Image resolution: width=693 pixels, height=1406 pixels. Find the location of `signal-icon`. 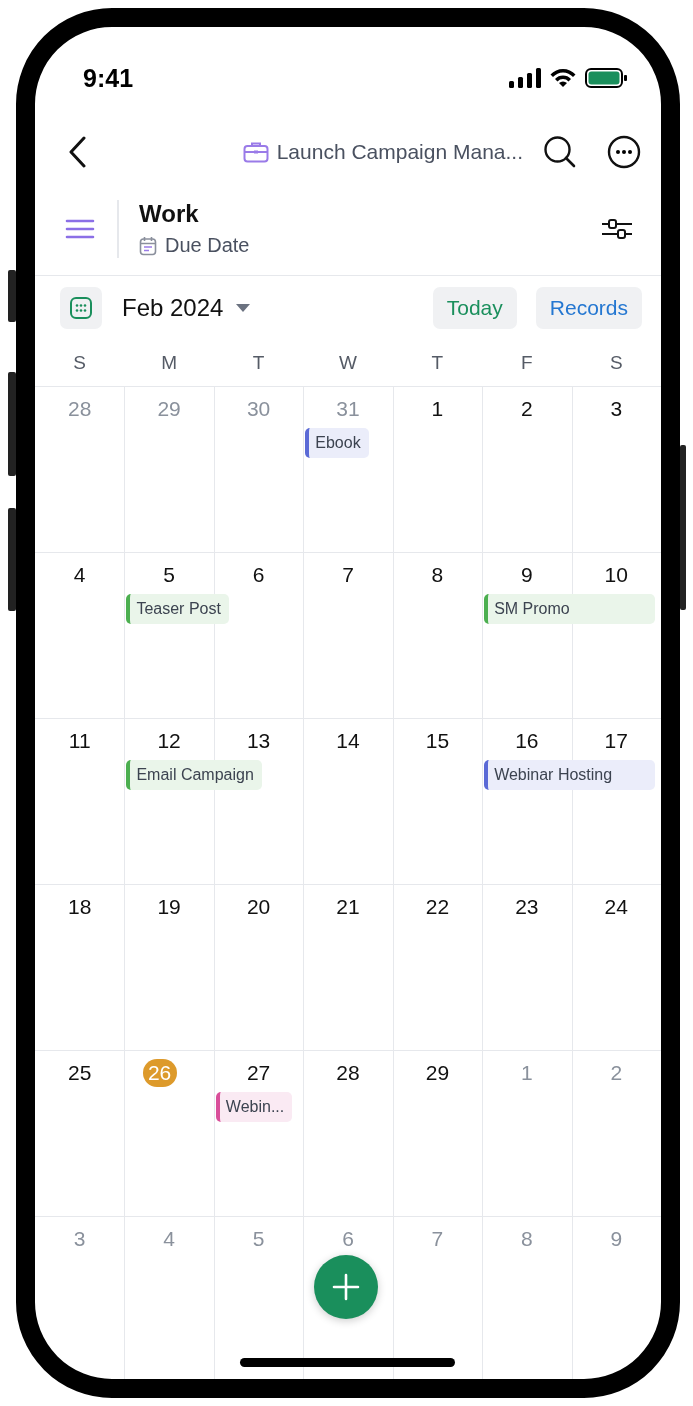

signal-icon is located at coordinates (525, 78).